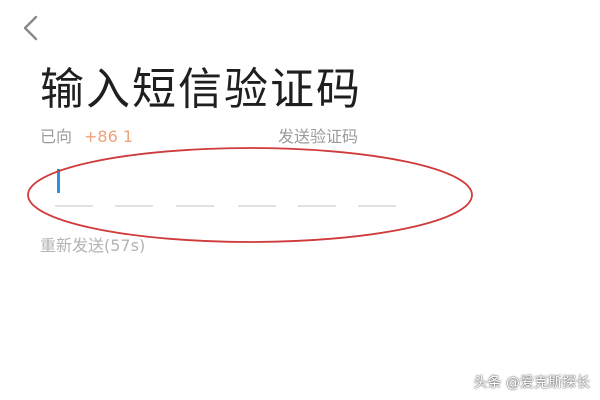 This screenshot has height=400, width=600. What do you see at coordinates (531, 383) in the screenshot?
I see `watermark: 头条 @爱克斯探长` at bounding box center [531, 383].